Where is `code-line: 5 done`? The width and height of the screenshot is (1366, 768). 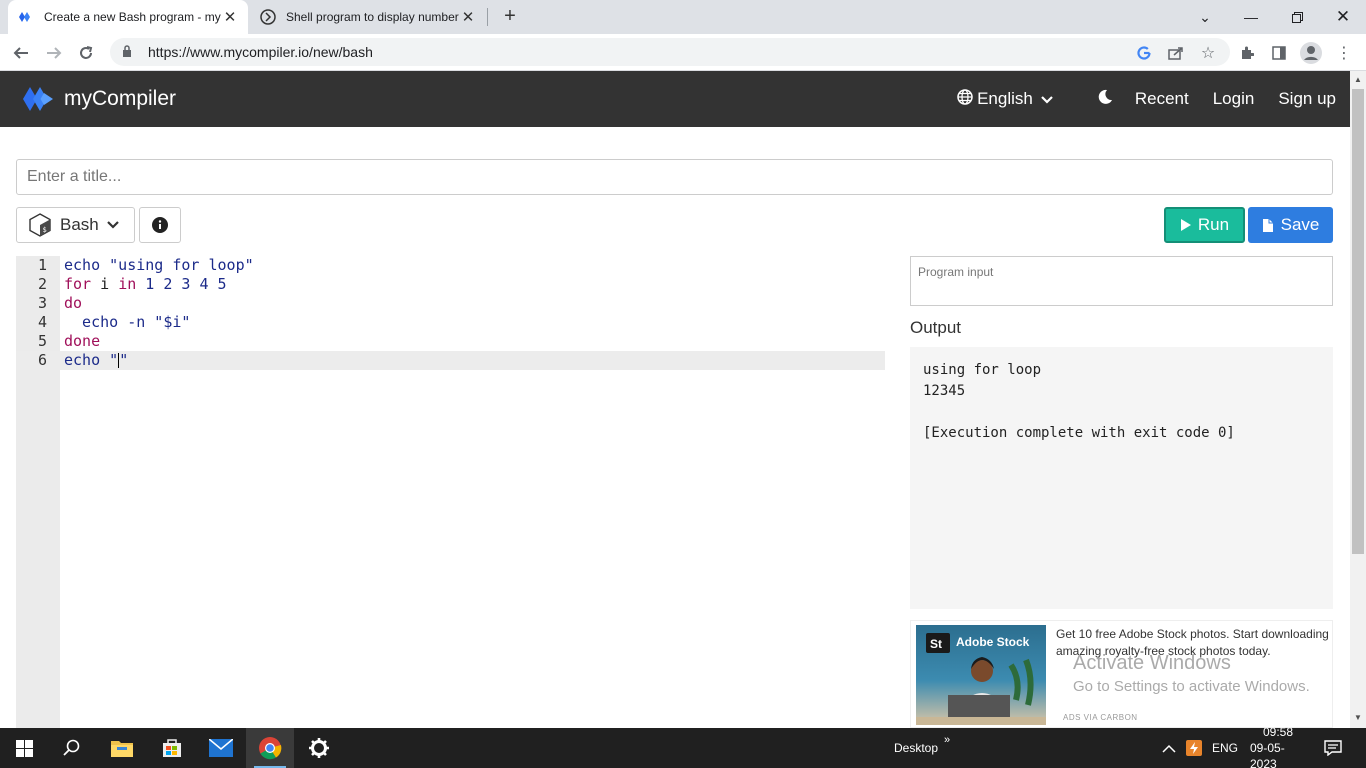 code-line: 5 done is located at coordinates (450, 341).